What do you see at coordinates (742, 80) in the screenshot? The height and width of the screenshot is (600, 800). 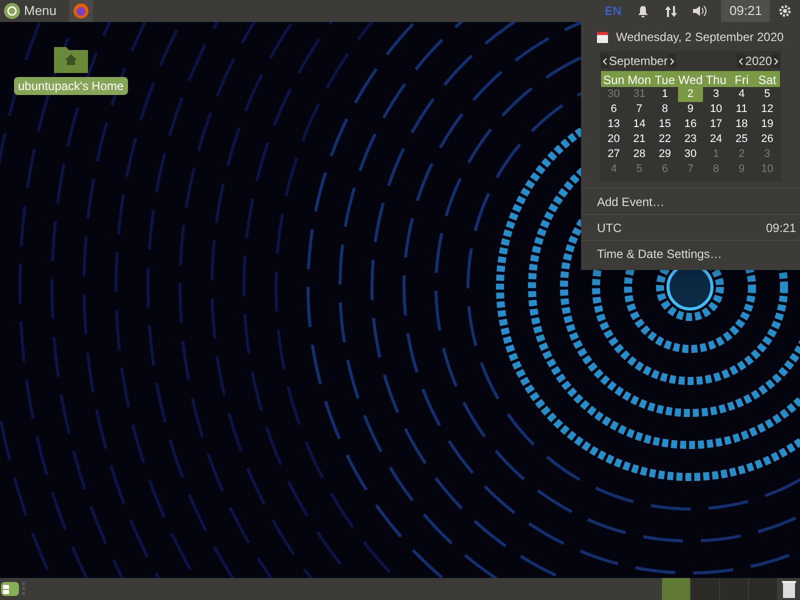 I see `weekday-label: Fri` at bounding box center [742, 80].